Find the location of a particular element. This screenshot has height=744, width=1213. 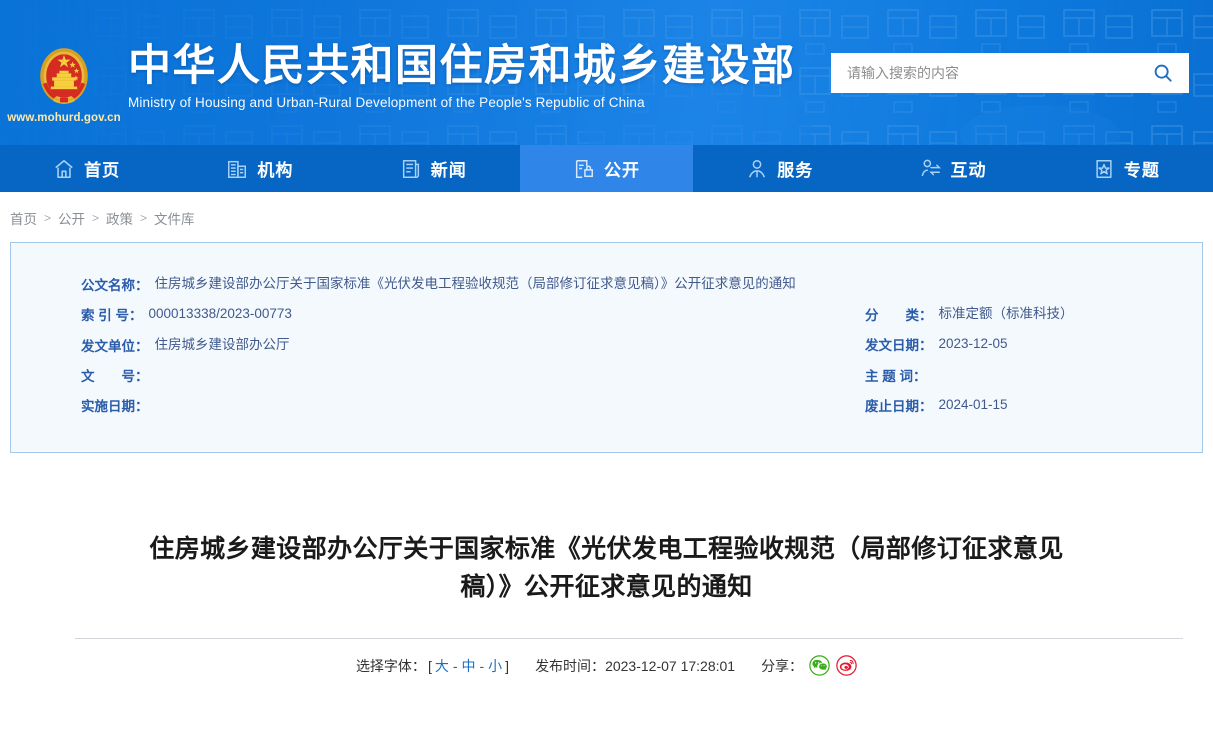

bracket-open: [ is located at coordinates (429, 665).